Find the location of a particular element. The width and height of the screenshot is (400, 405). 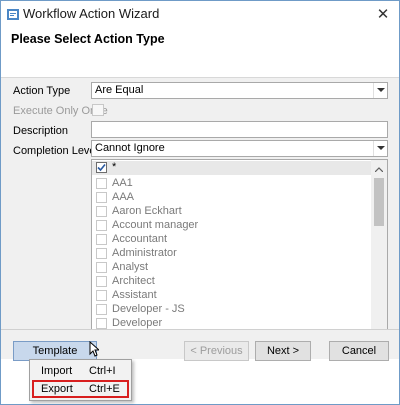

completion-level-value: Cannot Ignore is located at coordinates (130, 148).